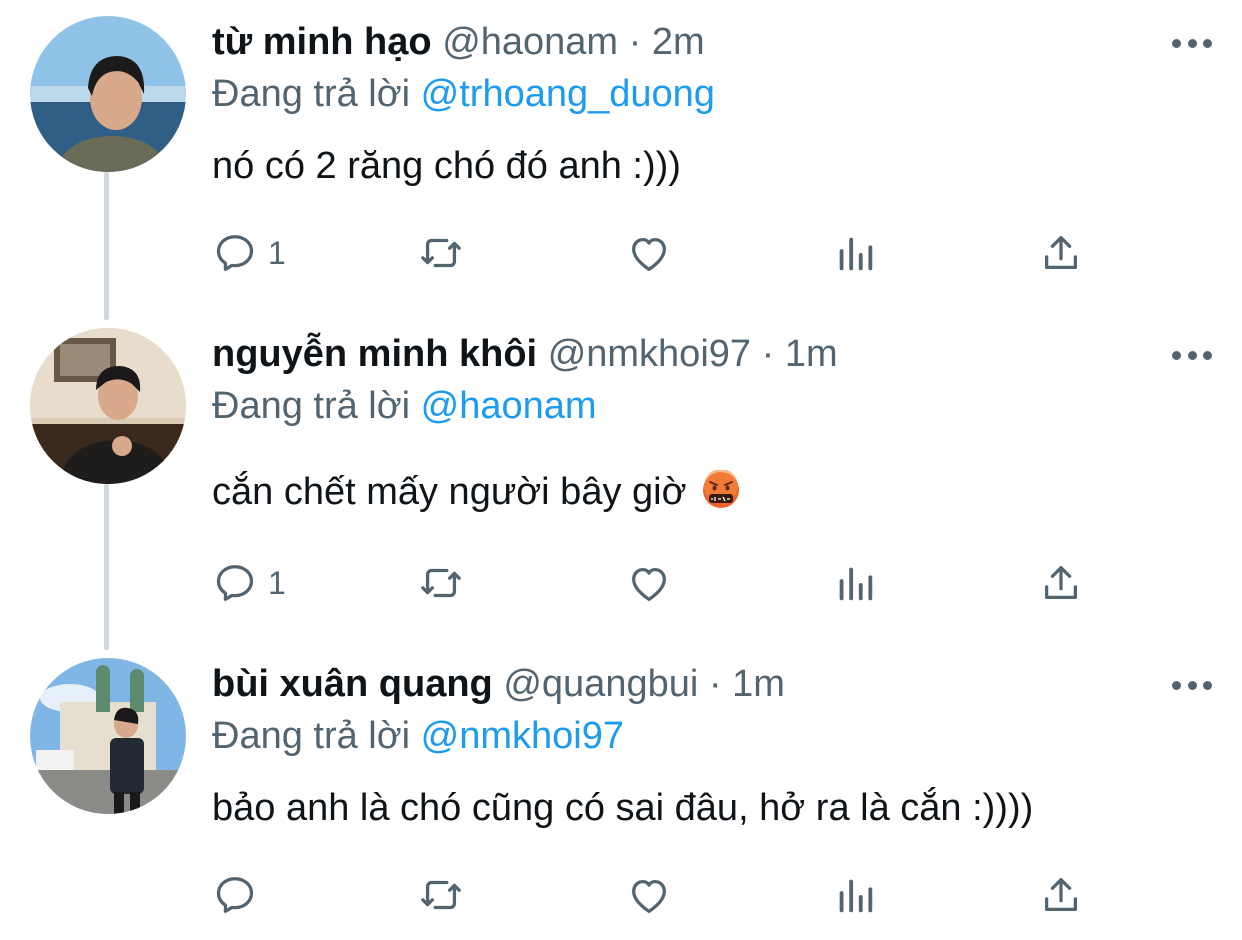 Image resolution: width=1242 pixels, height=940 pixels. What do you see at coordinates (449, 492) in the screenshot?
I see `tweet-text-content: cắn chết mấy người bây giờ` at bounding box center [449, 492].